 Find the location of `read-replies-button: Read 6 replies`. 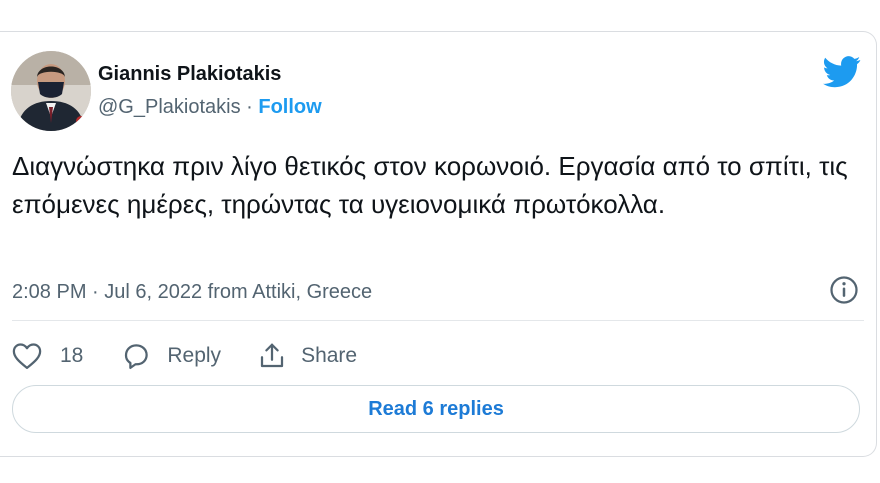

read-replies-button: Read 6 replies is located at coordinates (436, 409).